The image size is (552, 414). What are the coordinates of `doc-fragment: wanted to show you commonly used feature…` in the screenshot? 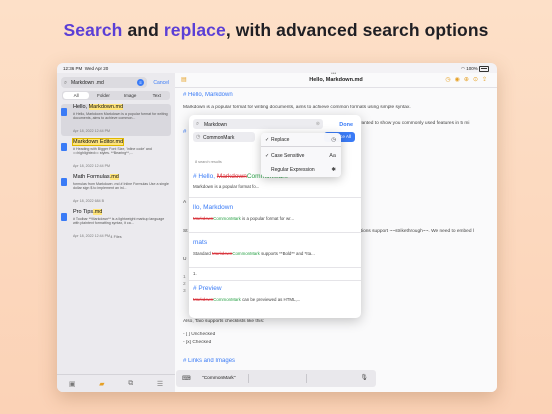 It's located at (414, 123).